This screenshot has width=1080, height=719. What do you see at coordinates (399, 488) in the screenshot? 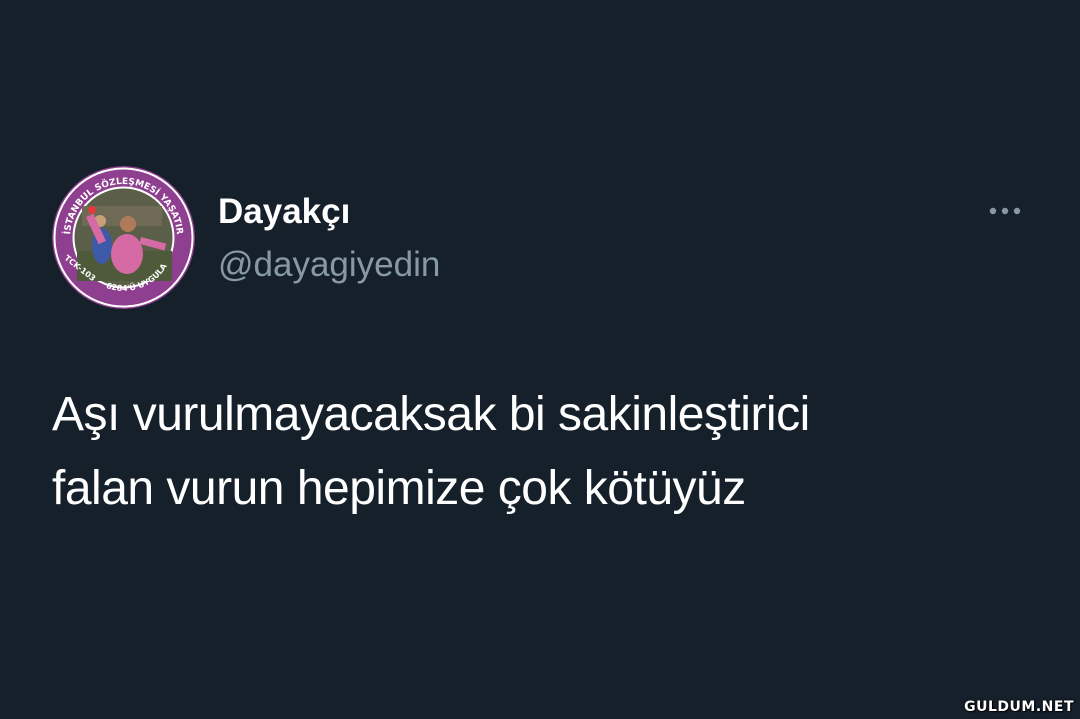
I see `tweet-text-line: falan vurun hepimize çok kötüyüz` at bounding box center [399, 488].